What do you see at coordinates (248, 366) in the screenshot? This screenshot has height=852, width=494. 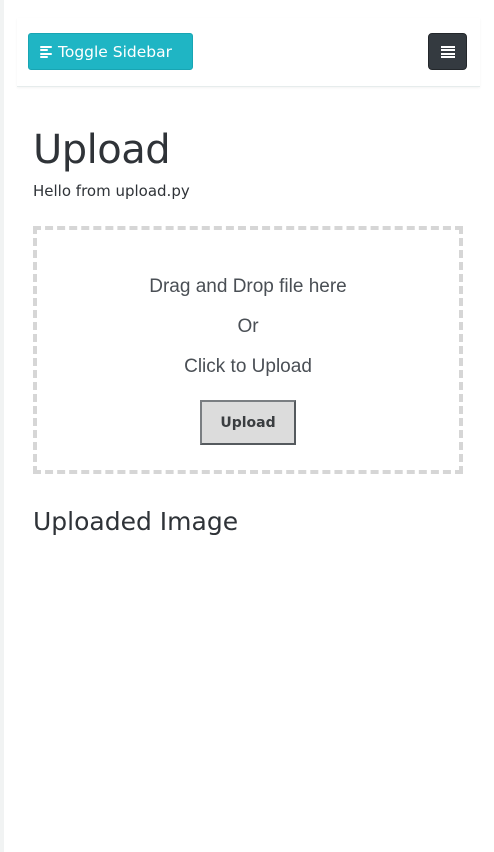 I see `dropzone-click-text: Click to Upload` at bounding box center [248, 366].